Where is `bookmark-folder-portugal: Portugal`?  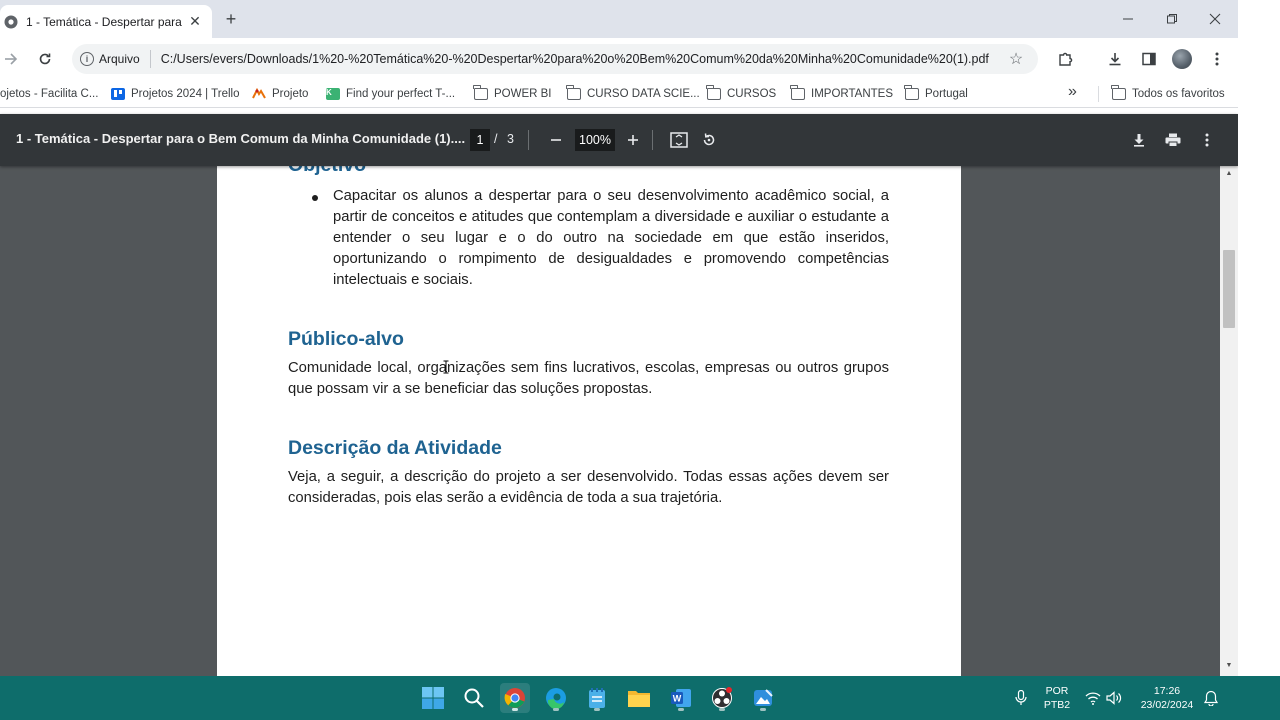 bookmark-folder-portugal: Portugal is located at coordinates (936, 94).